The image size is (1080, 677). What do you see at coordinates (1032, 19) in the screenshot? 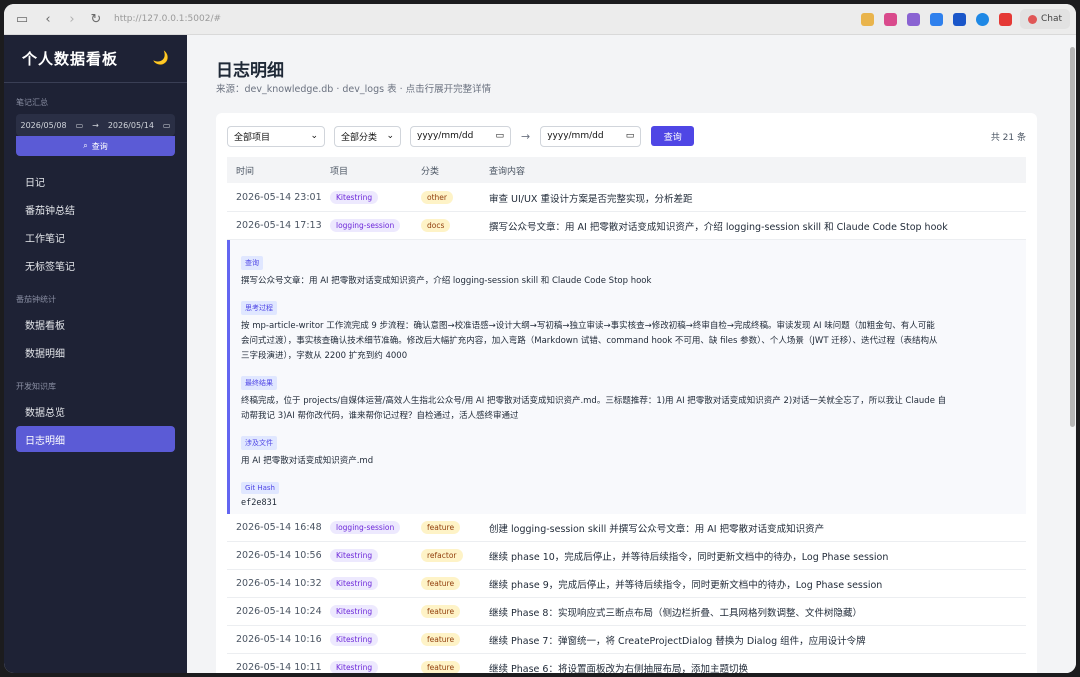
I see `chat-icon` at bounding box center [1032, 19].